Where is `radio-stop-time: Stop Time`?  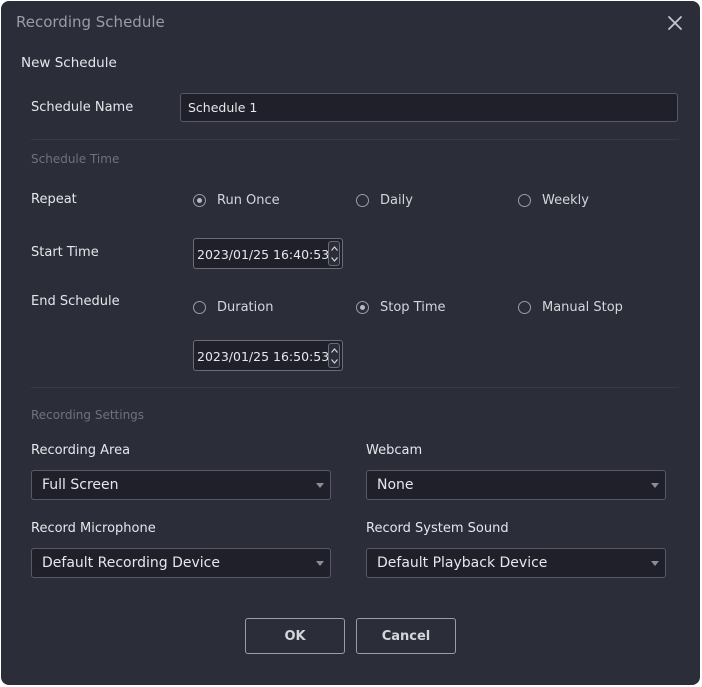
radio-stop-time: Stop Time is located at coordinates (401, 307).